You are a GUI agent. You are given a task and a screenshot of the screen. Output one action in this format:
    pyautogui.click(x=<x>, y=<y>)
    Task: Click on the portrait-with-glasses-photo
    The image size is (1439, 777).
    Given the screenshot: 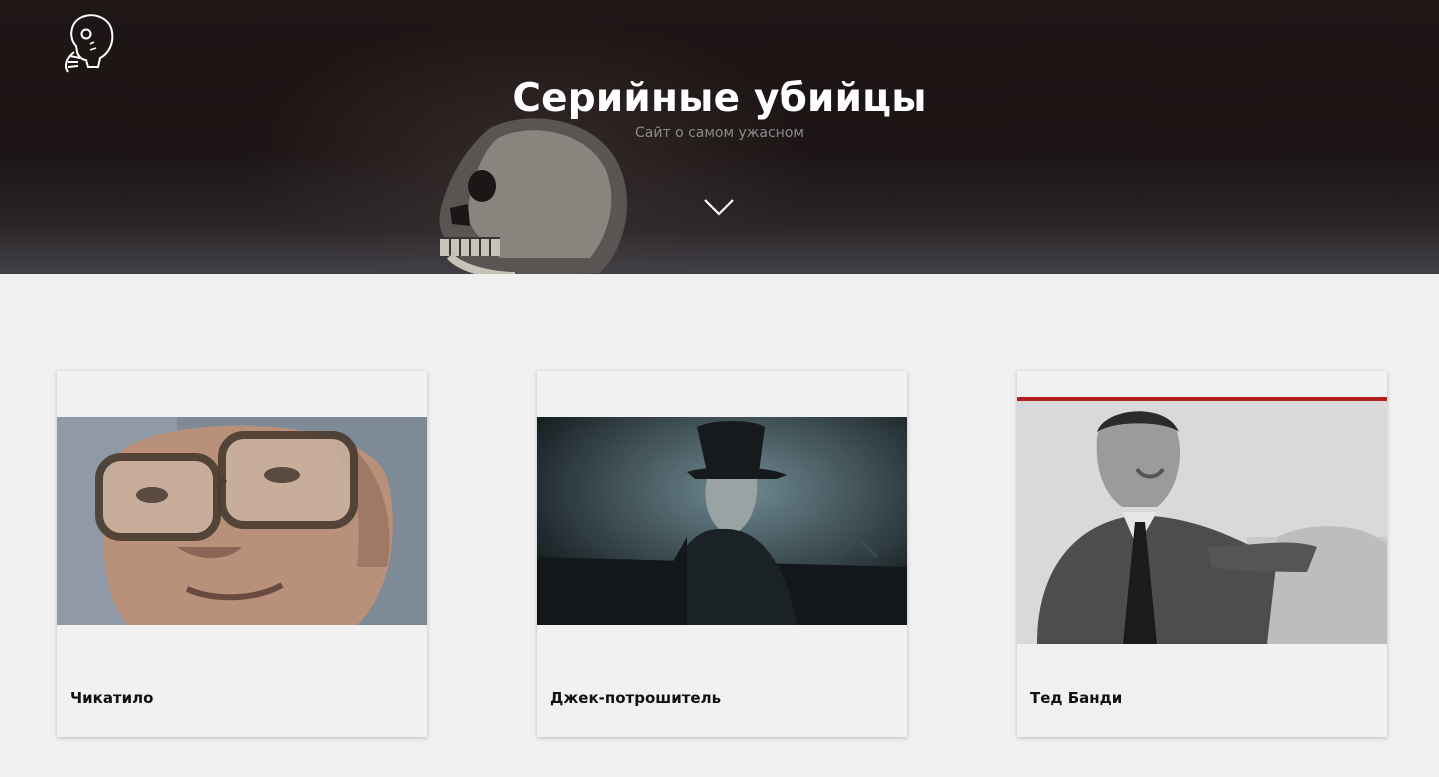 What is the action you would take?
    pyautogui.click(x=242, y=521)
    